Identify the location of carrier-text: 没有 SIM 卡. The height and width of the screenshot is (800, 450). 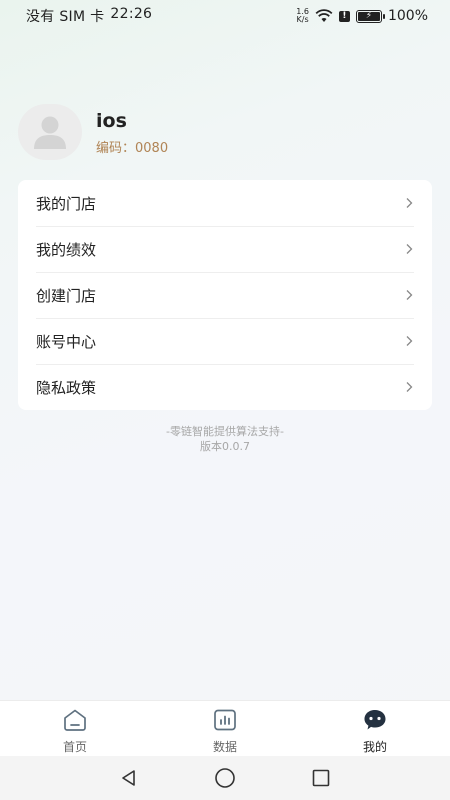
(65, 17).